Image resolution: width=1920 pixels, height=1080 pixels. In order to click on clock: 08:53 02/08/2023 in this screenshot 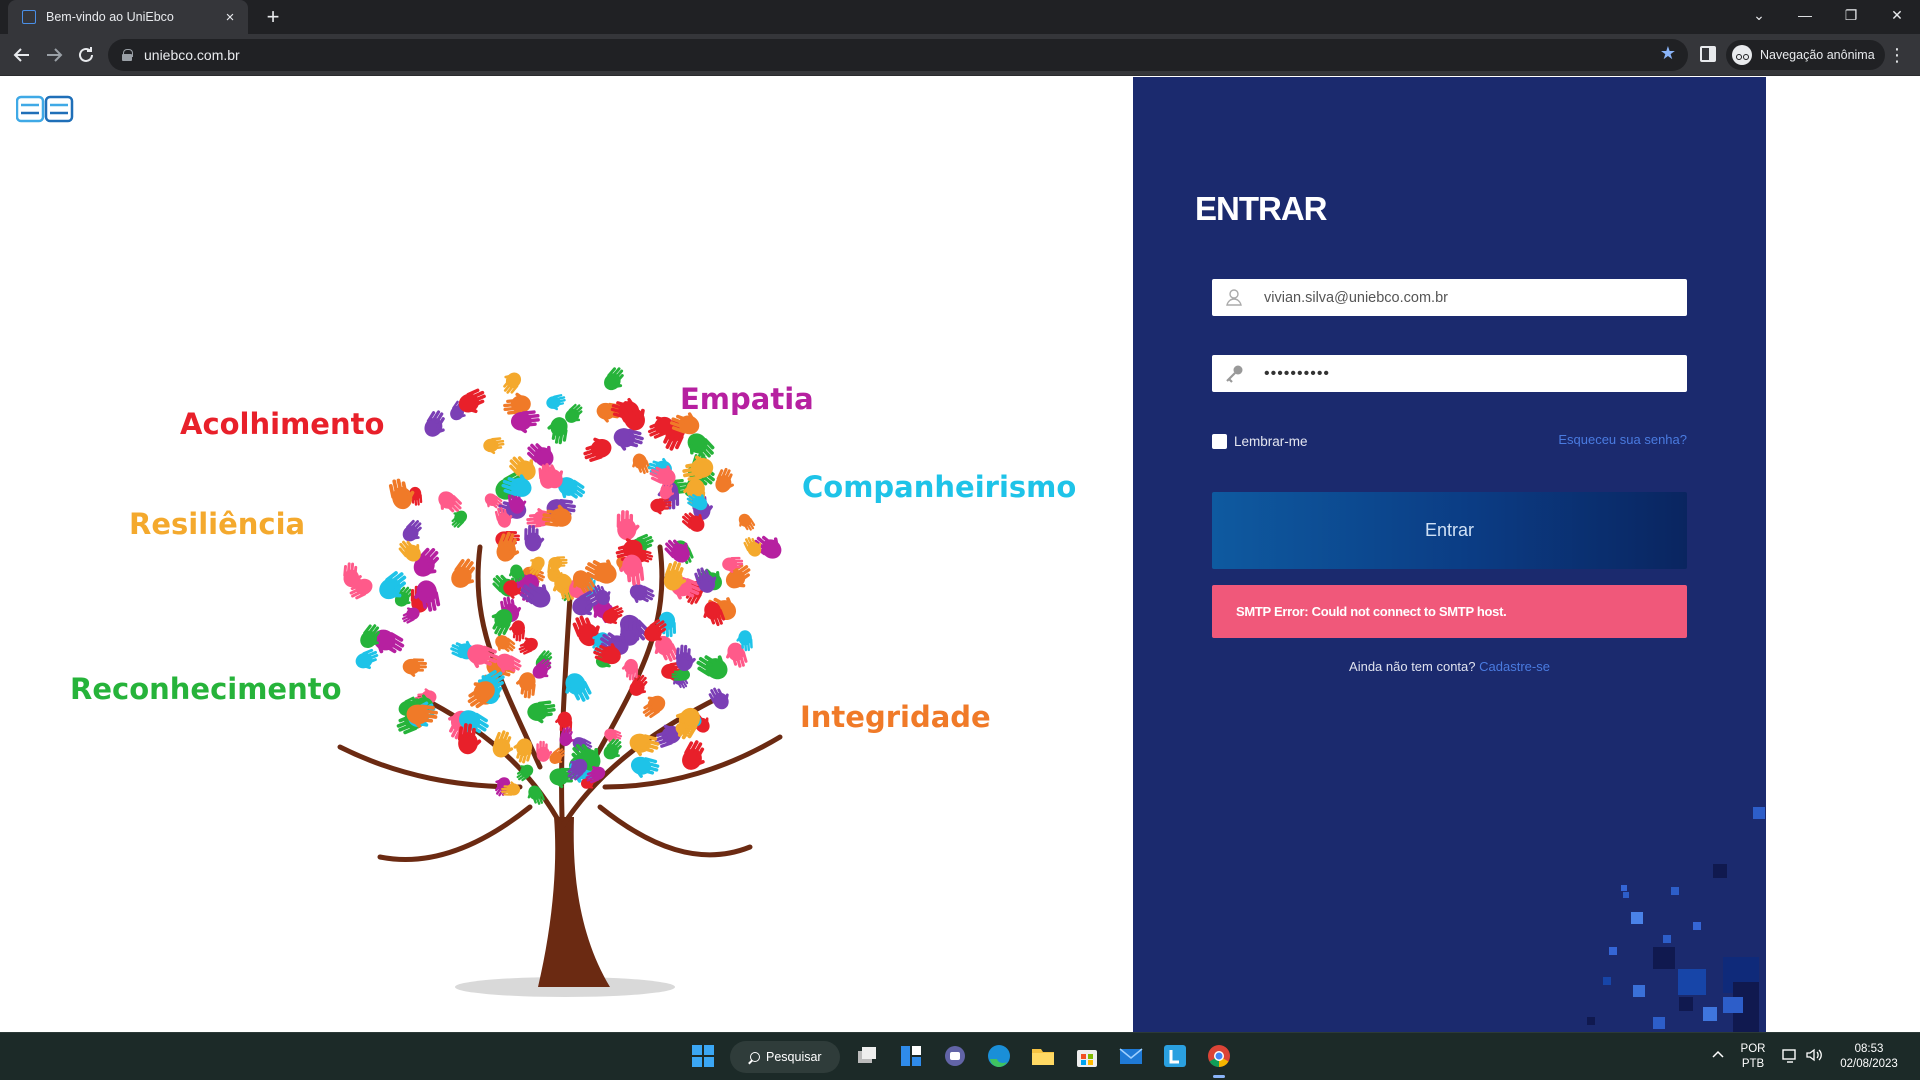, I will do `click(1869, 1057)`.